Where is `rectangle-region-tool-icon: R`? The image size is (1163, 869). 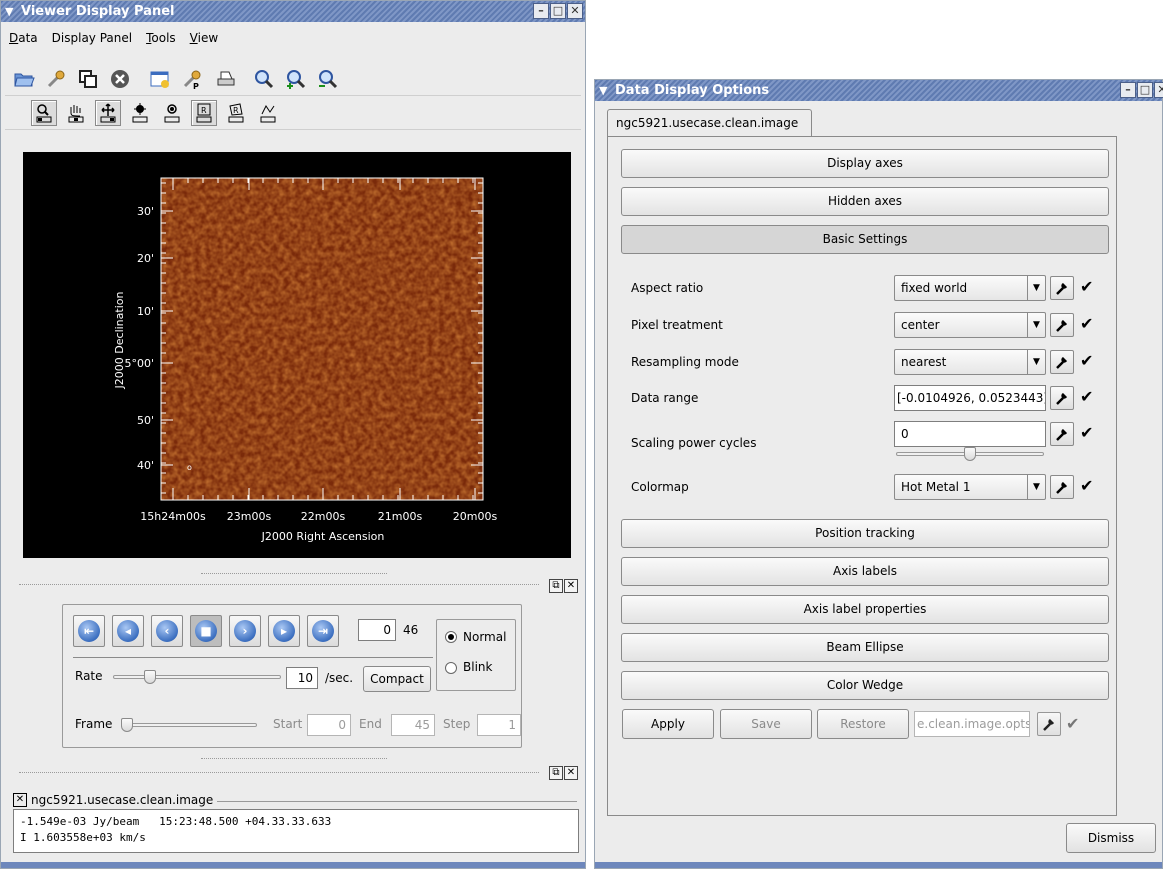 rectangle-region-tool-icon: R is located at coordinates (204, 113).